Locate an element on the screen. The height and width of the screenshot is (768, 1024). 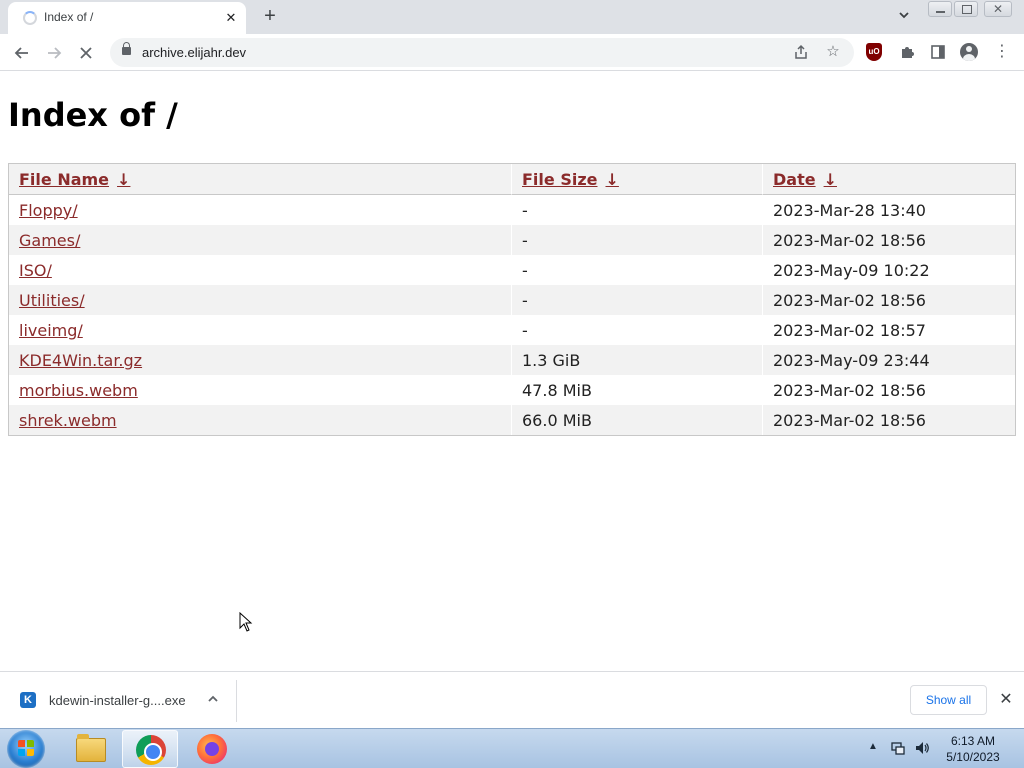
file-size-cell: 66.0 MiB is located at coordinates (636, 420).